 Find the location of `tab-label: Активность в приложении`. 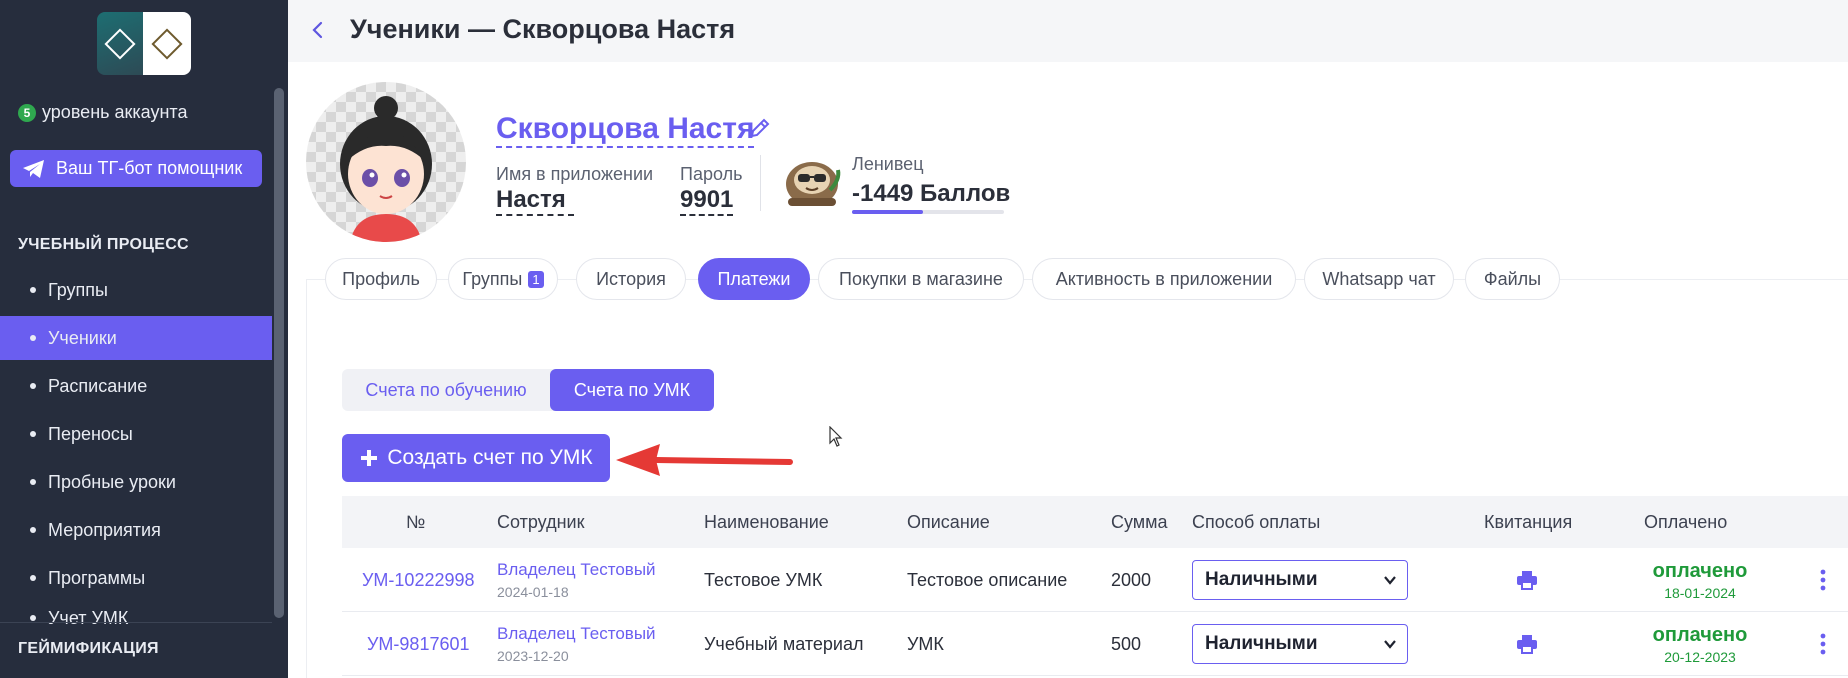

tab-label: Активность в приложении is located at coordinates (1164, 278).